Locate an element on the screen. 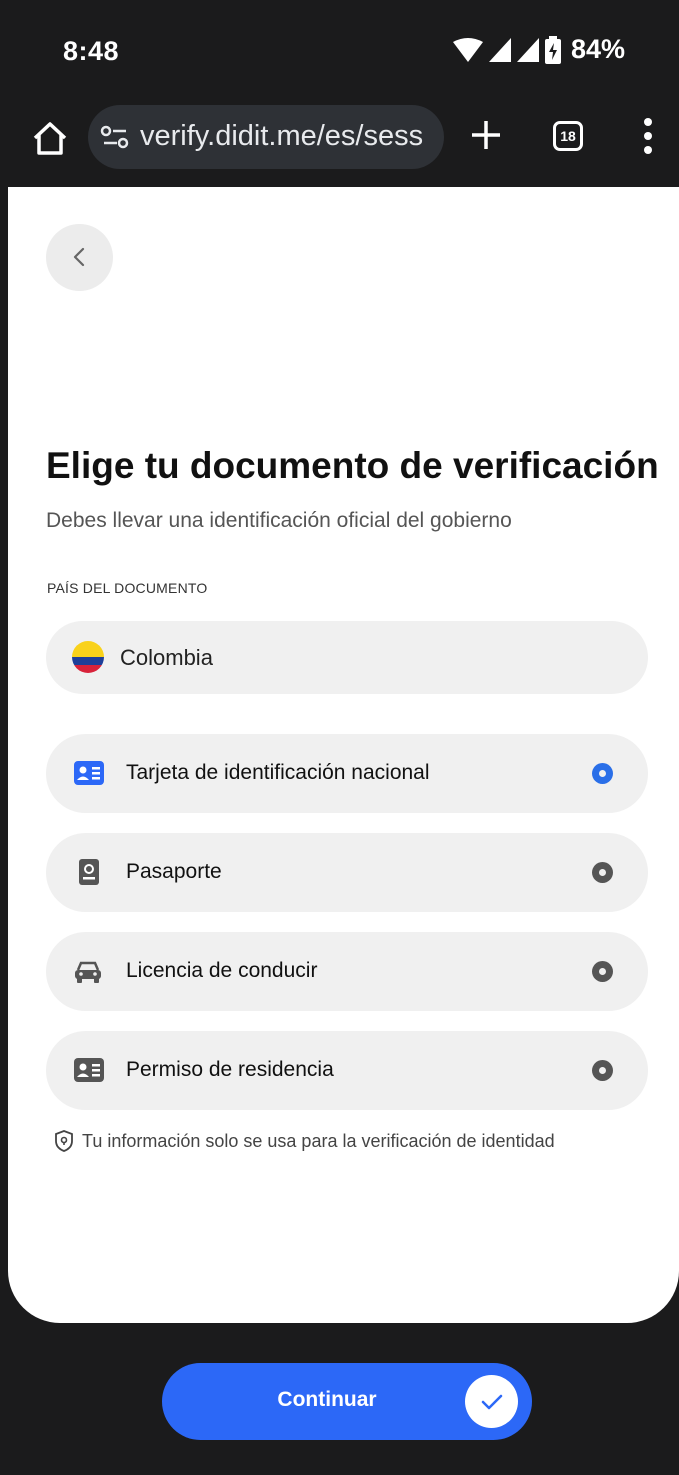  document-option-label: Pasaporte is located at coordinates (174, 871).